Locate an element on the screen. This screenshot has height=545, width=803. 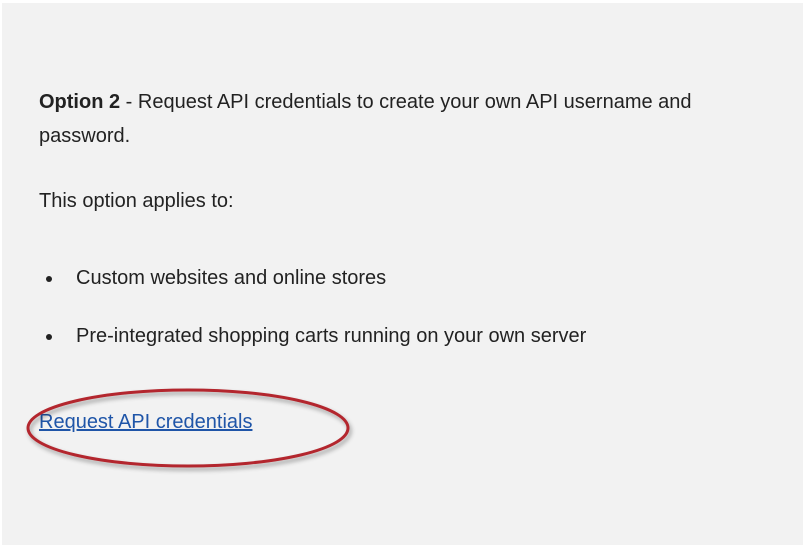
list-item: Custom websites and online stores is located at coordinates (312, 278).